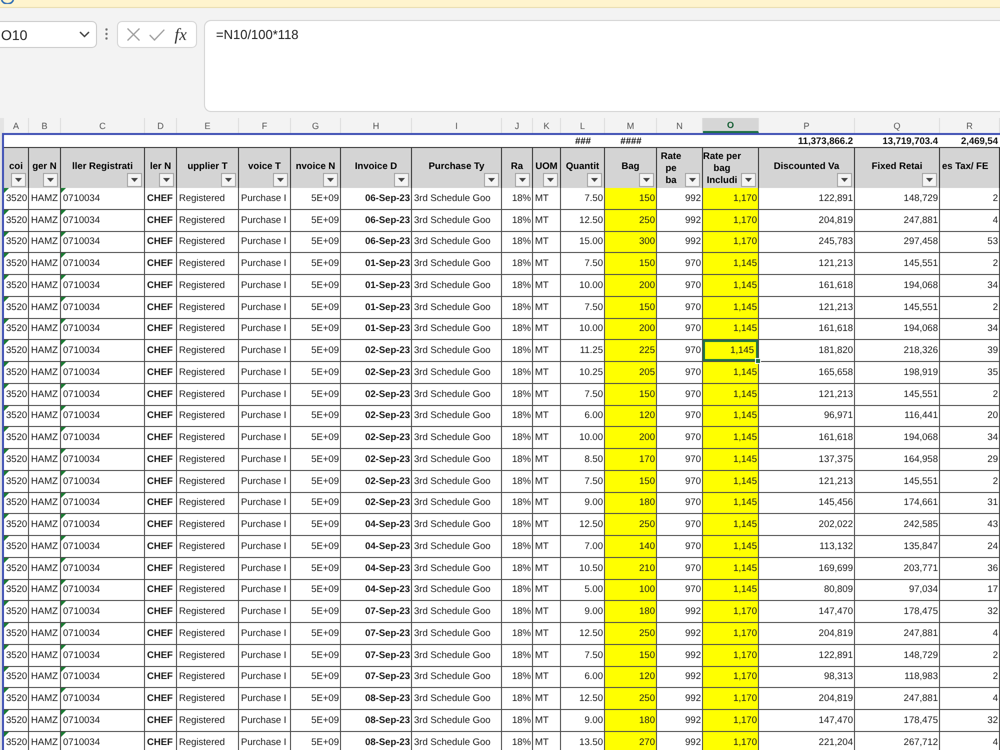  Describe the element at coordinates (161, 612) in the screenshot. I see `table-cell: CHEF` at that location.